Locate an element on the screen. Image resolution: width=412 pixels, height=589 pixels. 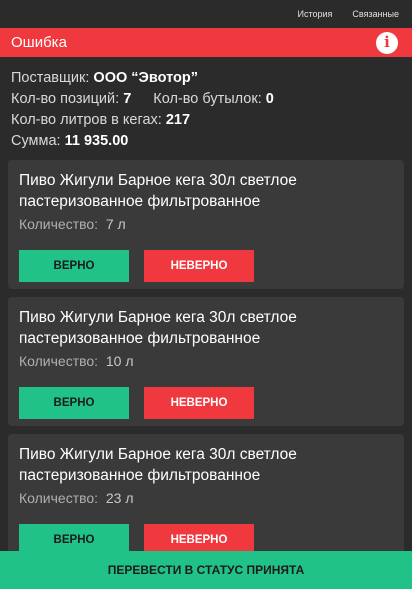
bottles-label: Кол-во бутылок: is located at coordinates (207, 99).